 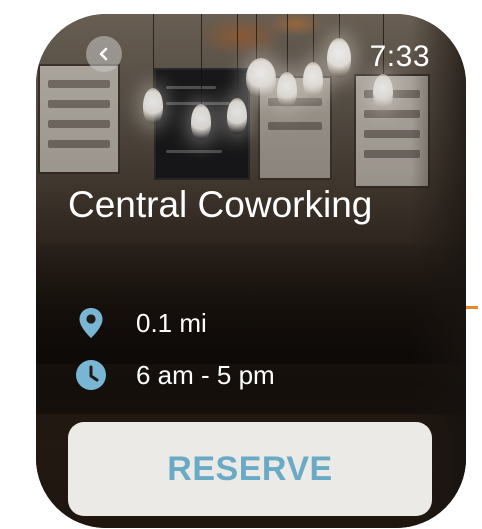 I want to click on distance-row: 0.1 mi, so click(x=140, y=323).